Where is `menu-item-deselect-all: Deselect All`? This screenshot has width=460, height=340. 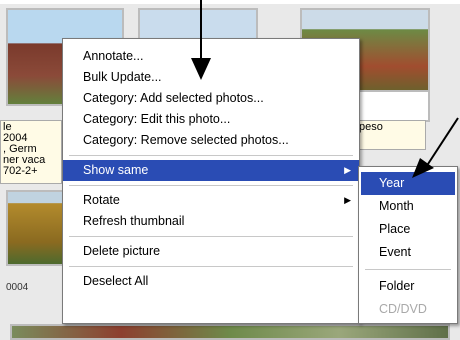 menu-item-deselect-all: Deselect All is located at coordinates (211, 281).